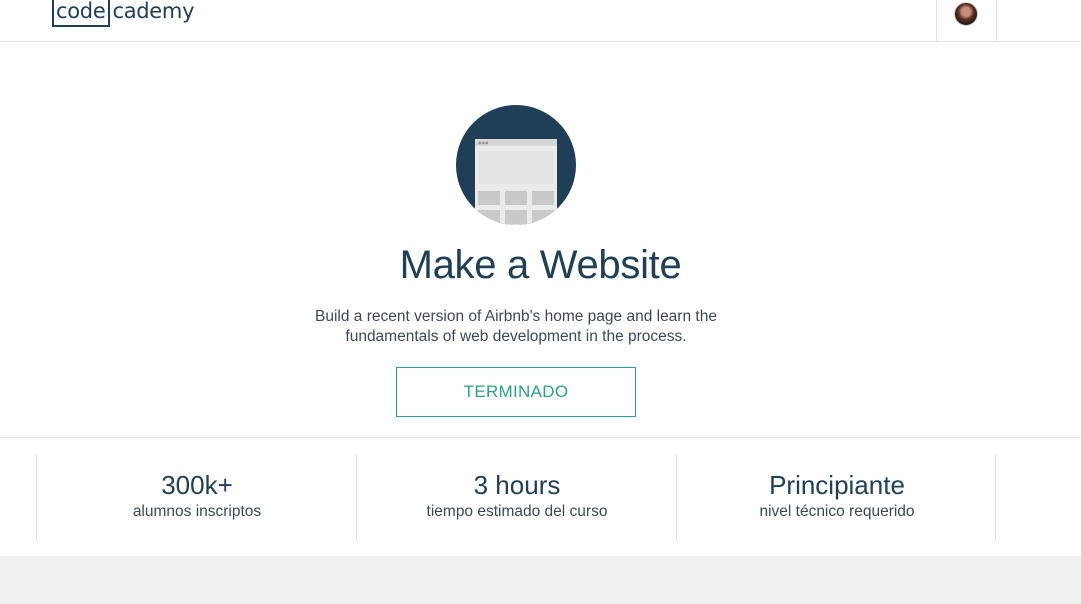 The height and width of the screenshot is (604, 1081). I want to click on stat-label: alumnos inscriptos, so click(197, 511).